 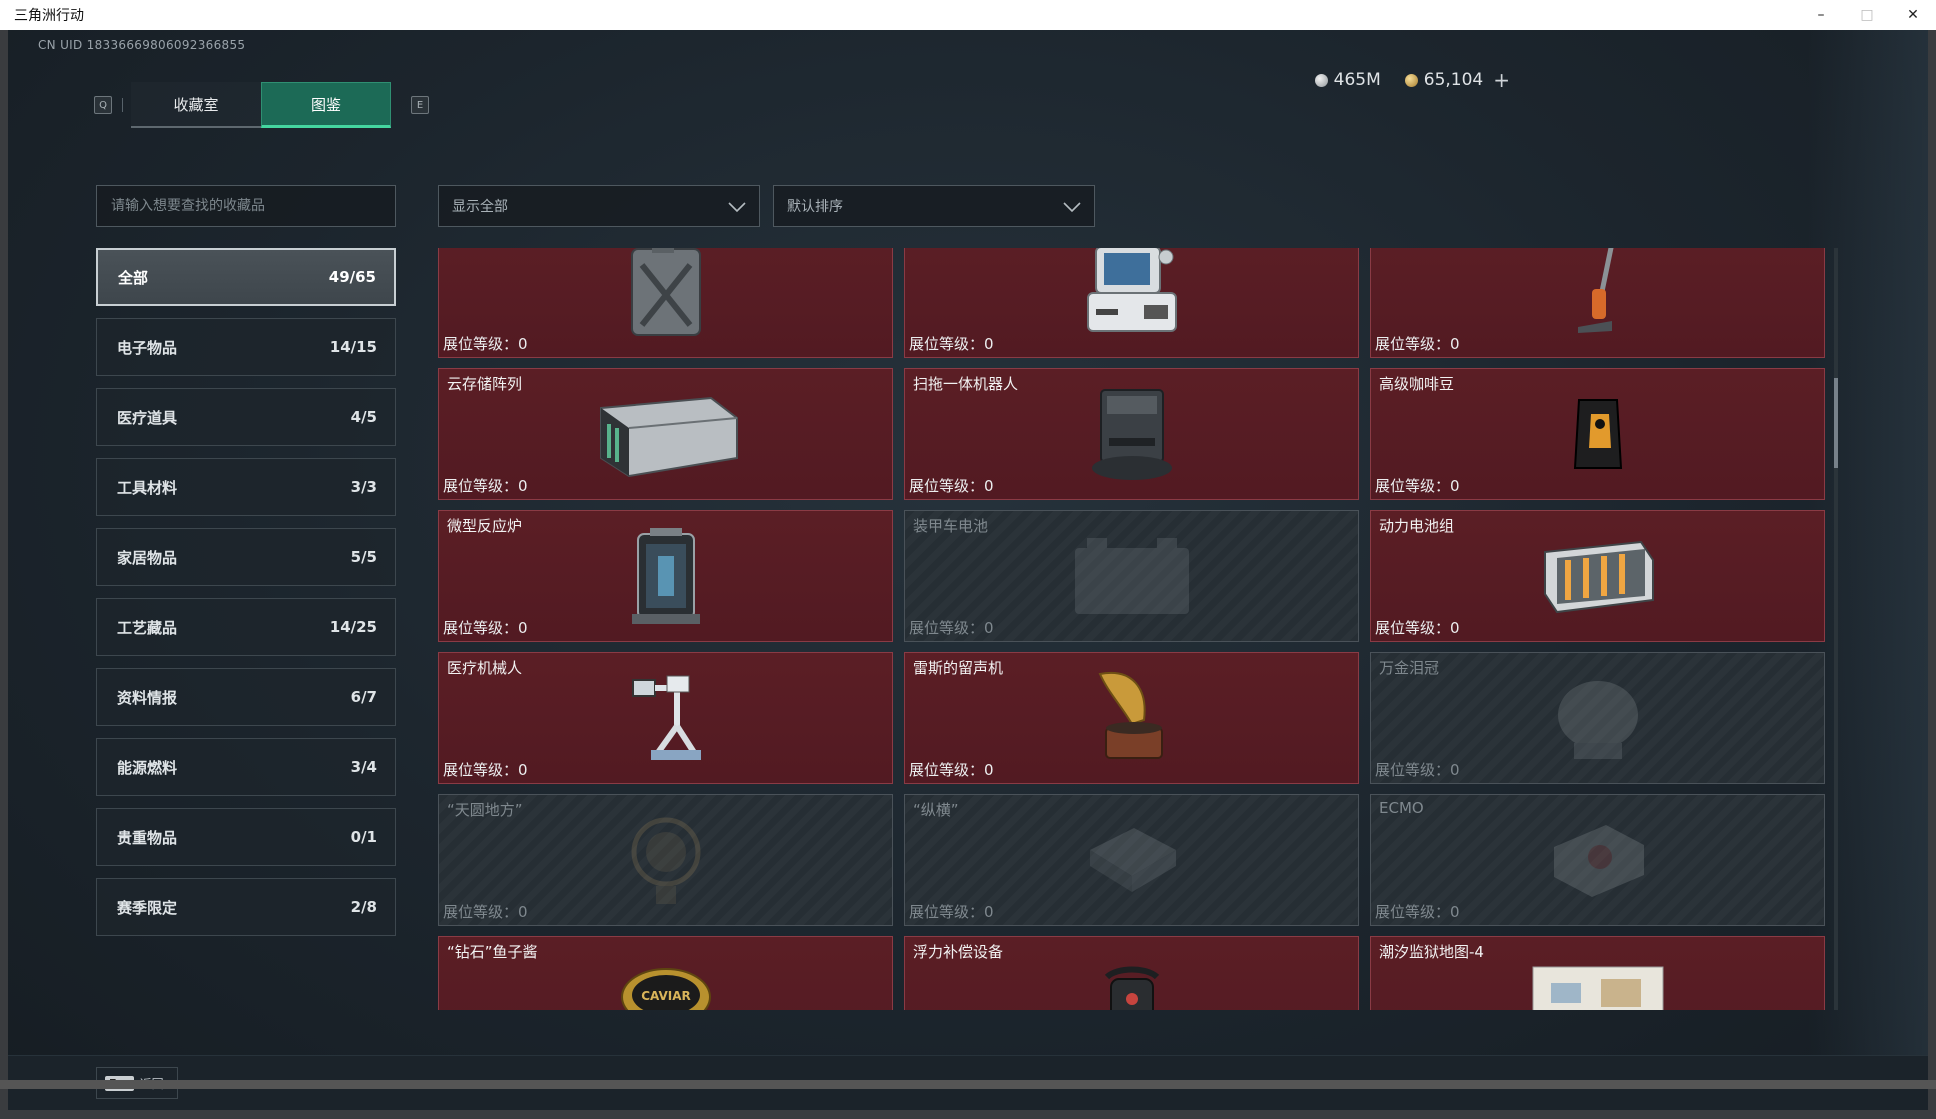 I want to click on collection-card: 云存储阵列 展位等级：0, so click(x=665, y=434).